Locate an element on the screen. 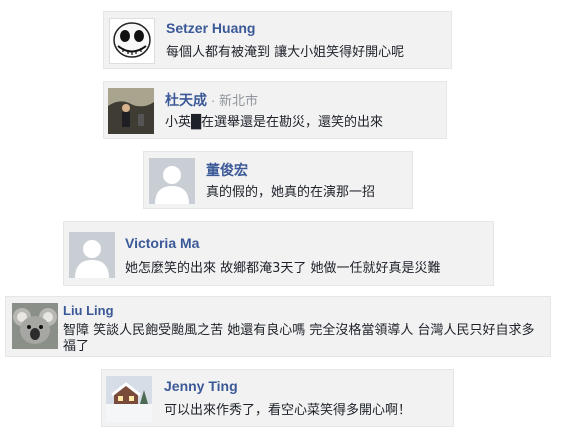 The image size is (562, 437). comment-card: Setzer Huang 每個人都有被淹到 讓大小姐笑得好開心呢 is located at coordinates (277, 40).